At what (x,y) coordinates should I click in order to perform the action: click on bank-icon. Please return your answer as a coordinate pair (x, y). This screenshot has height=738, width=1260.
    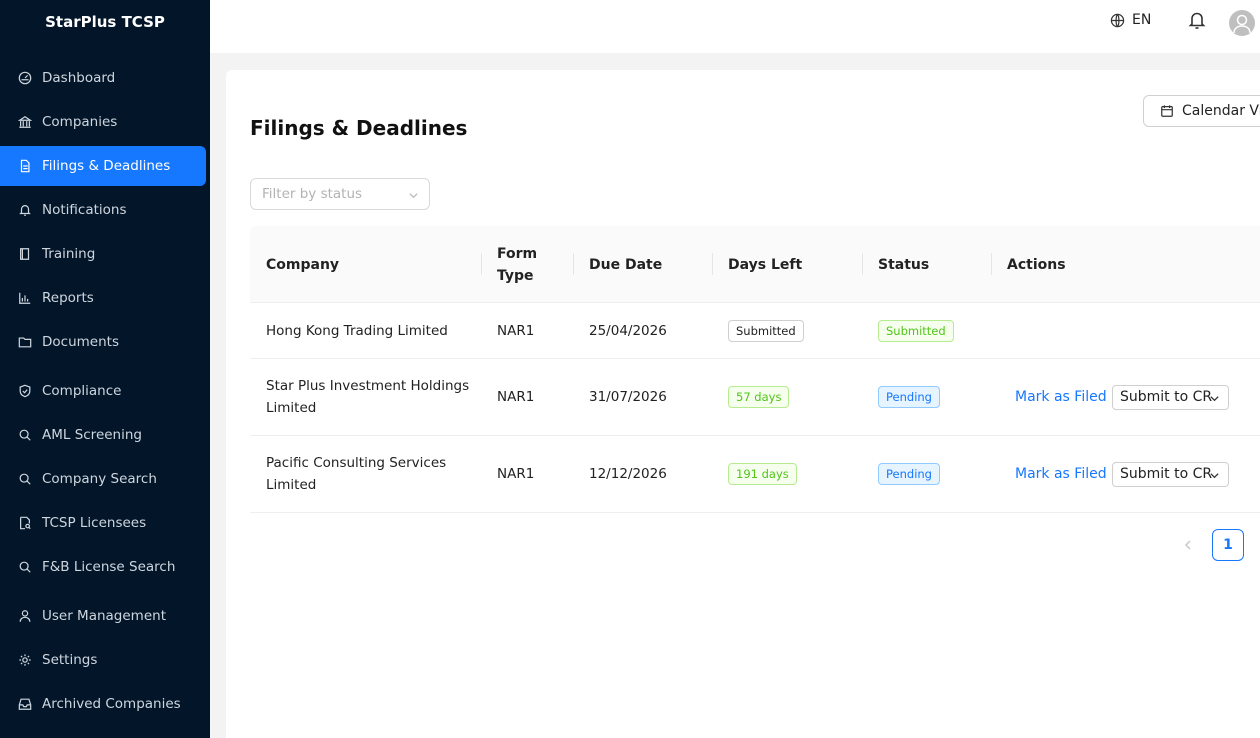
    Looking at the image, I should click on (25, 122).